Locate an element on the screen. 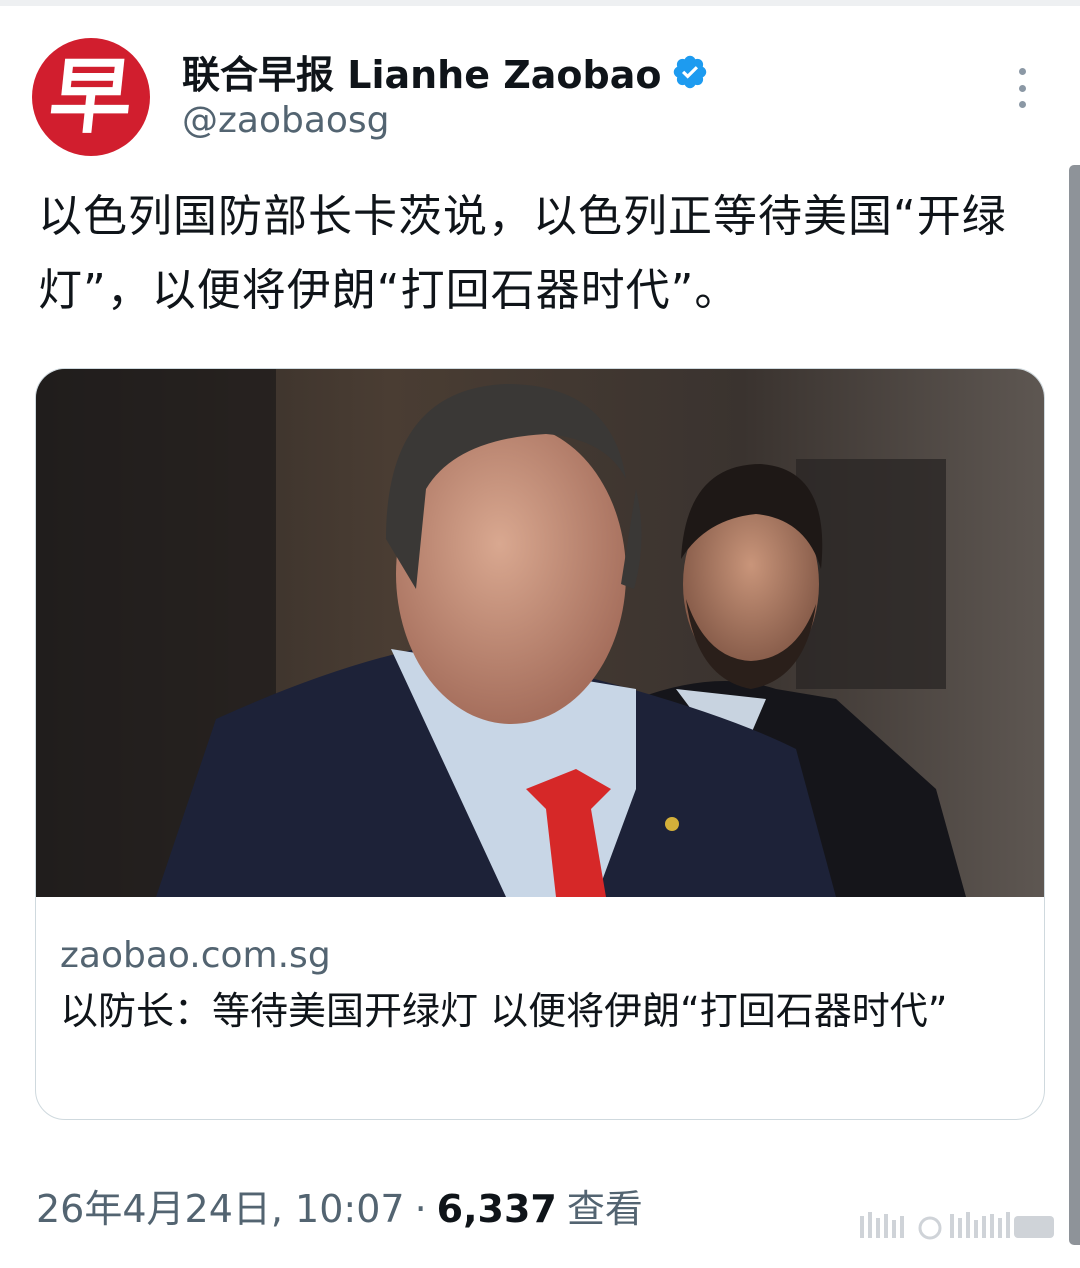 The height and width of the screenshot is (1268, 1080). avatar: 早 is located at coordinates (91, 97).